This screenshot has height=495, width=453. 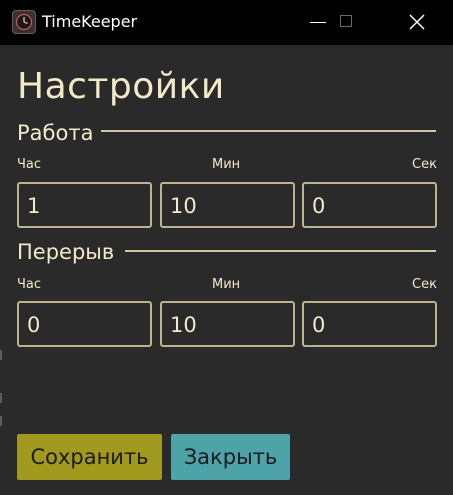 What do you see at coordinates (226, 284) in the screenshot?
I see `break-minutes-label: Мин` at bounding box center [226, 284].